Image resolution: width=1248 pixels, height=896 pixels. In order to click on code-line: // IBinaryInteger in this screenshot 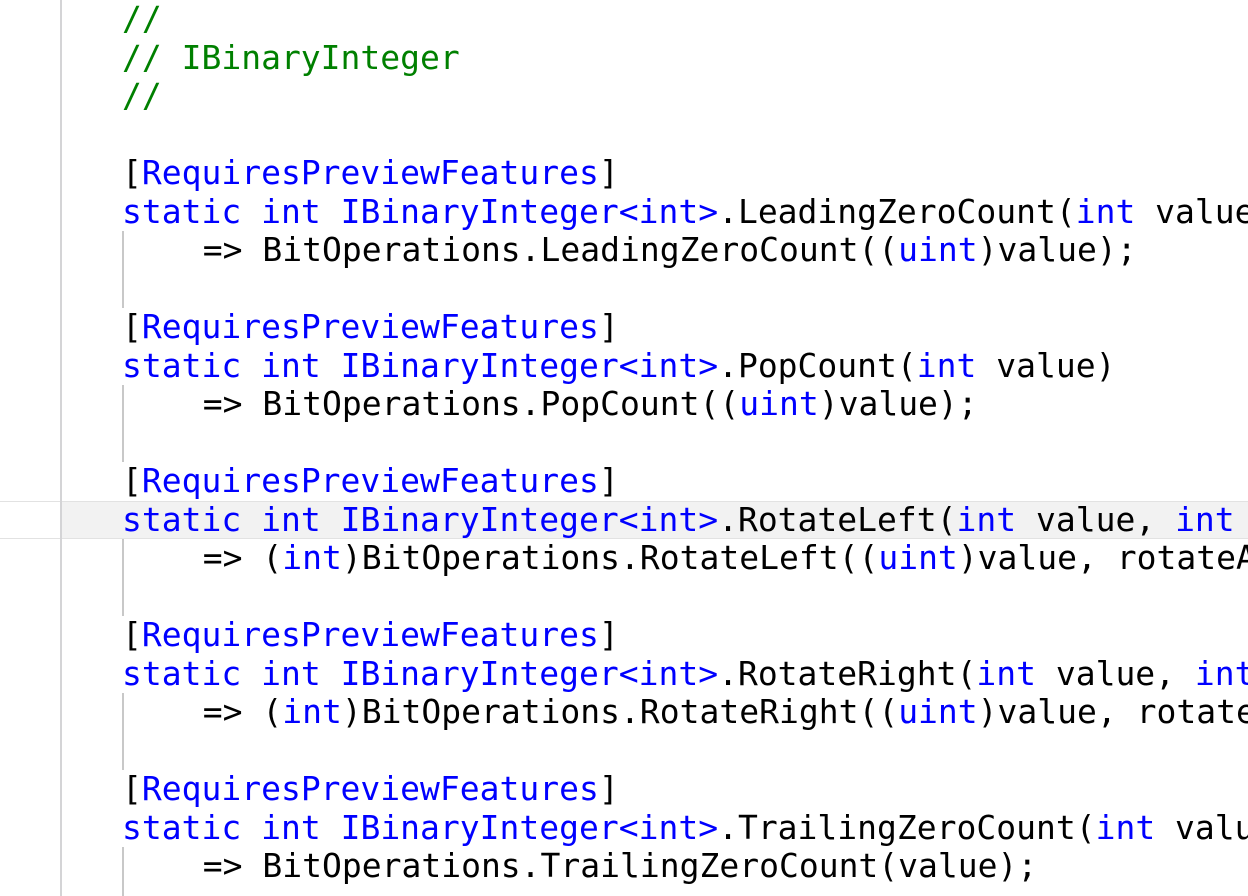, I will do `click(624, 57)`.